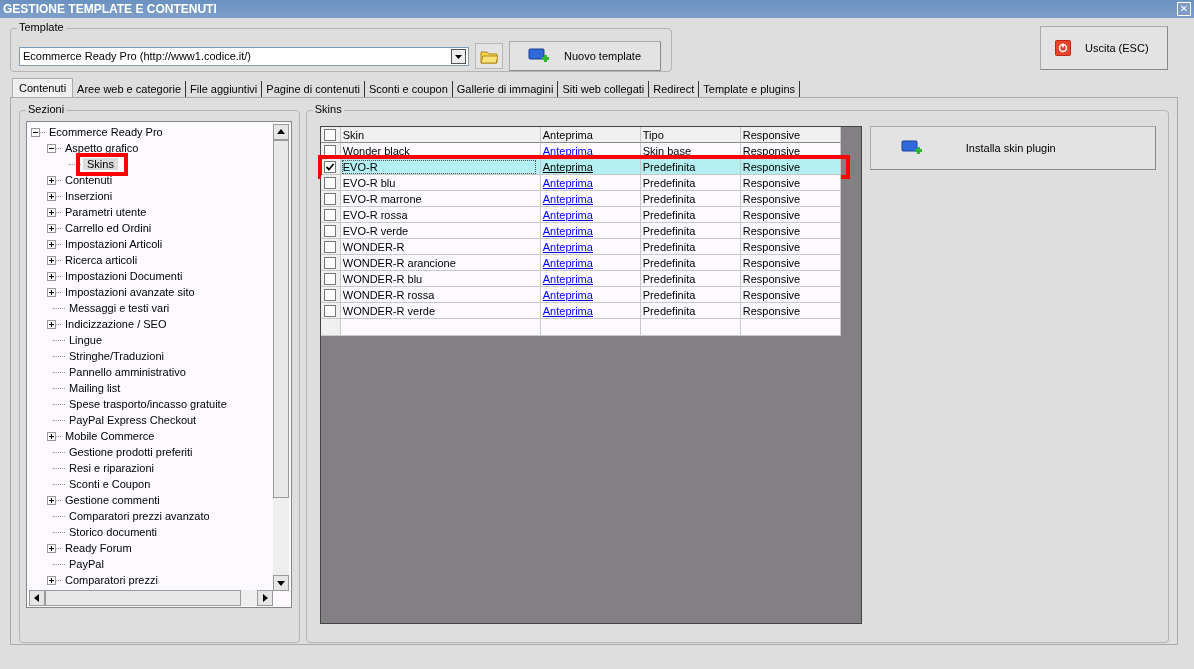 The image size is (1194, 669). I want to click on tree-item: Skins, so click(100, 163).